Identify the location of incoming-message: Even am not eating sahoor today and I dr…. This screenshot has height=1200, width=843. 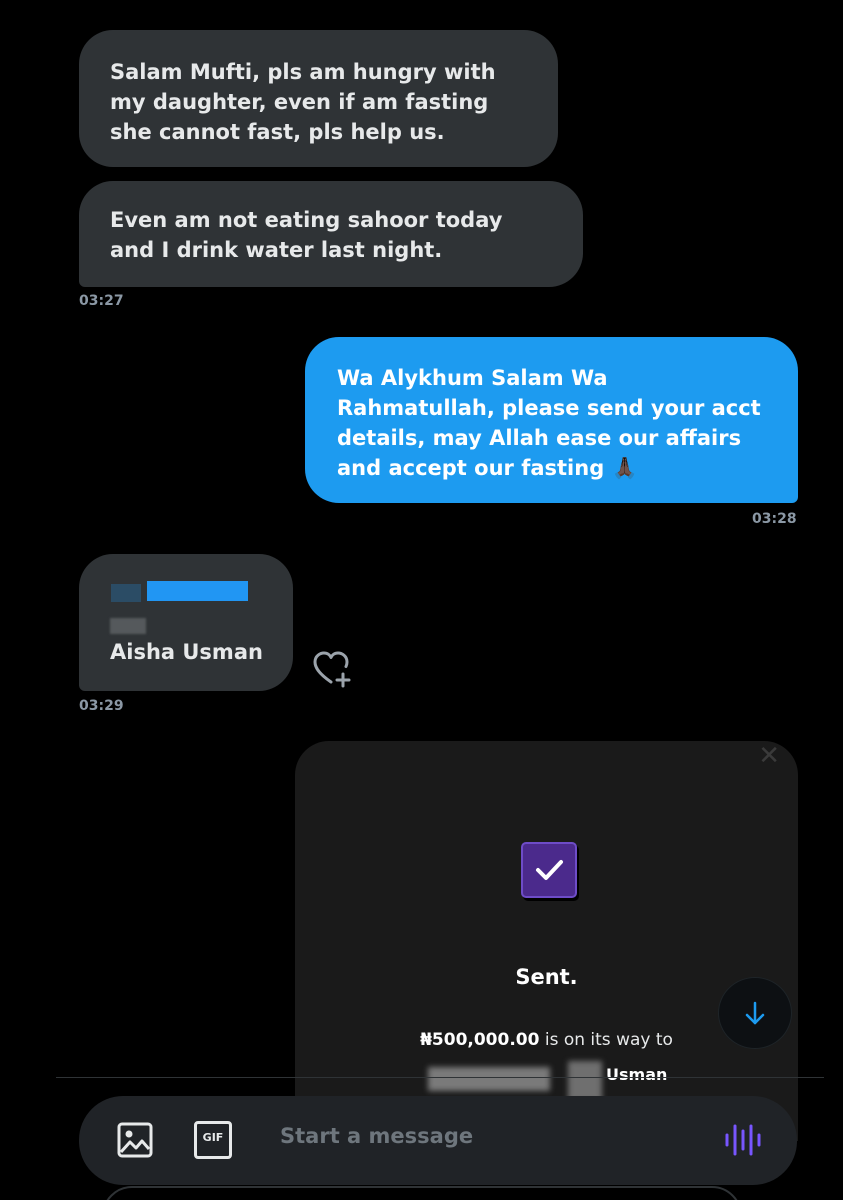
(331, 234).